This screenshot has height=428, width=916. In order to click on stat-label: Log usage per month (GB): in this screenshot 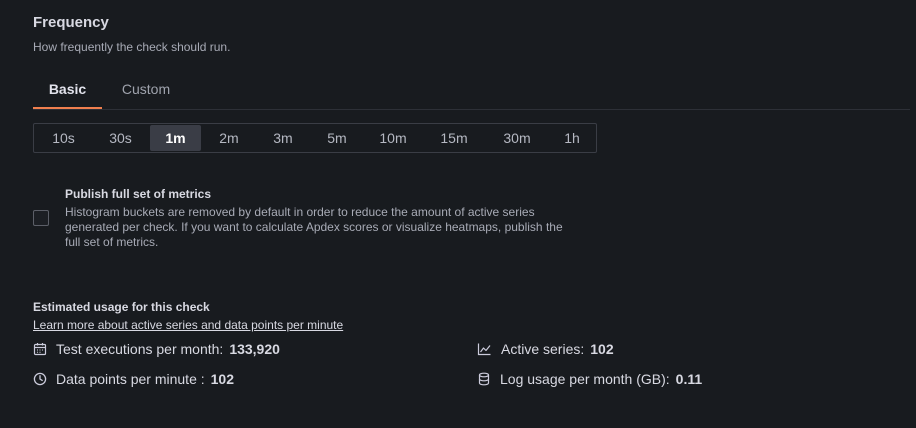, I will do `click(585, 379)`.